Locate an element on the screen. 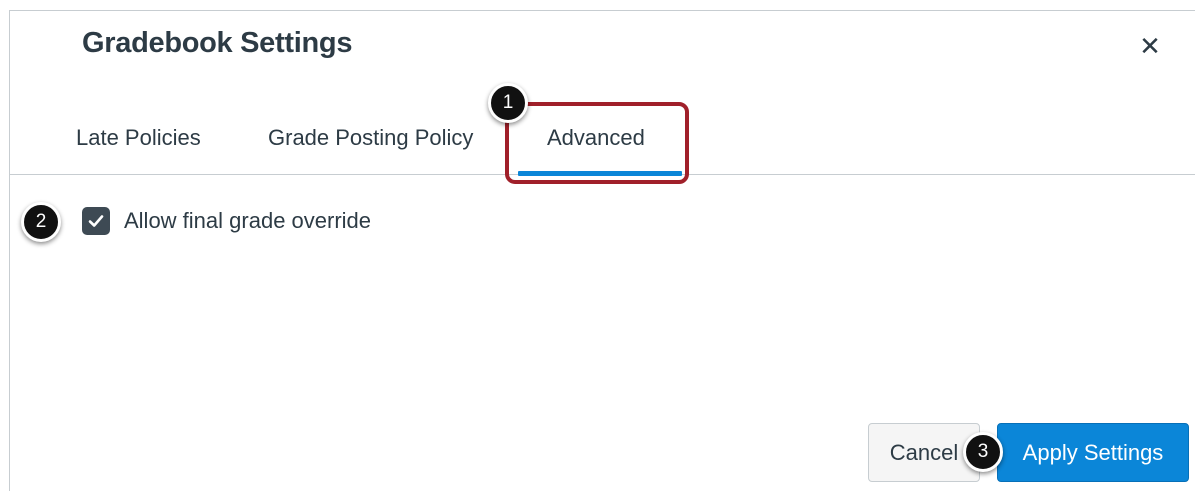  checkmark-icon is located at coordinates (96, 221).